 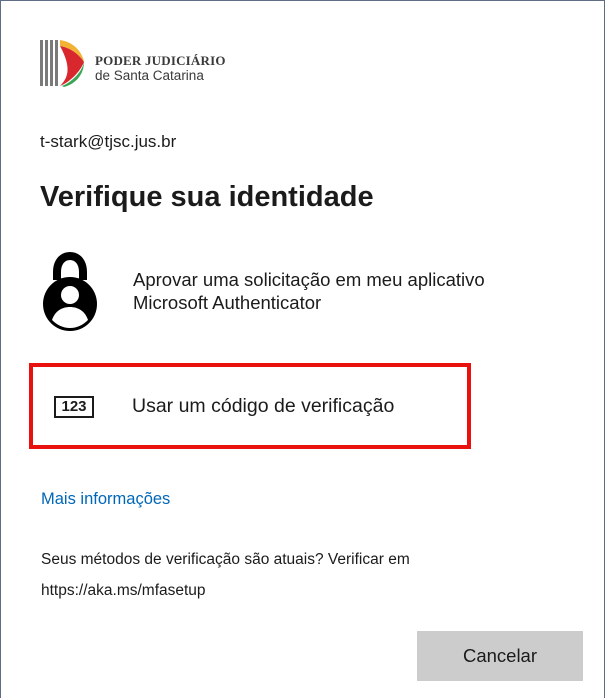 I want to click on tjsc-logo: PODER JUDICIÁRIO de Santa Catarina, so click(x=160, y=63).